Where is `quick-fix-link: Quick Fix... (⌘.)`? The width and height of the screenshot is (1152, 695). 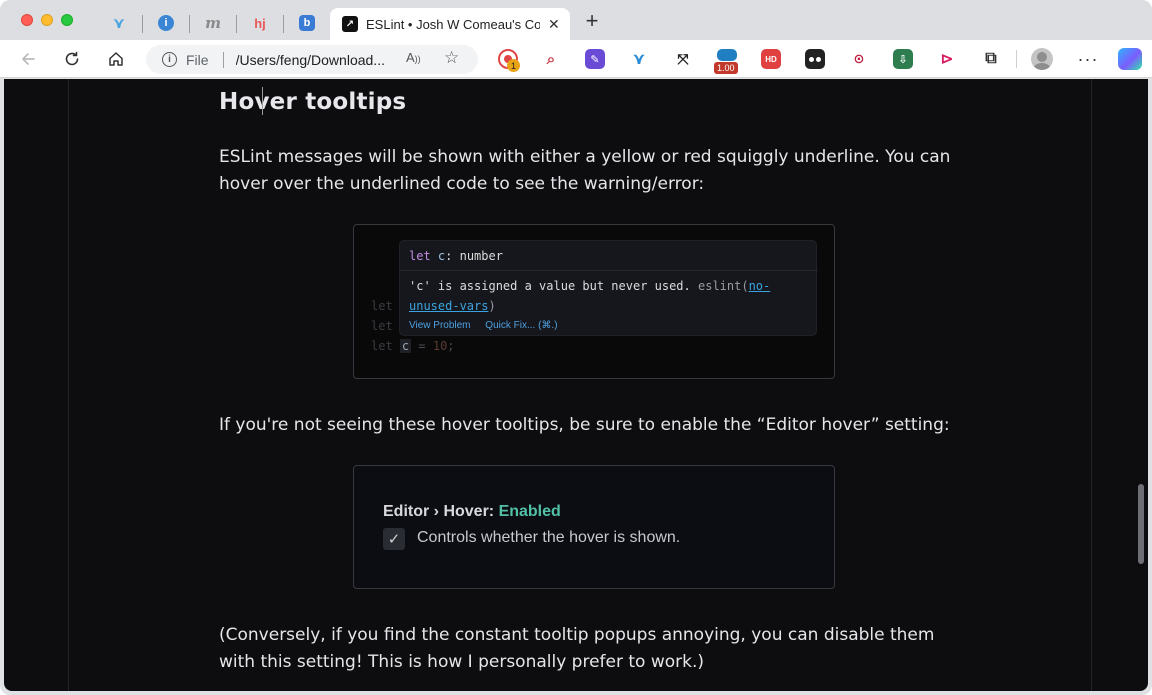 quick-fix-link: Quick Fix... (⌘.) is located at coordinates (521, 325).